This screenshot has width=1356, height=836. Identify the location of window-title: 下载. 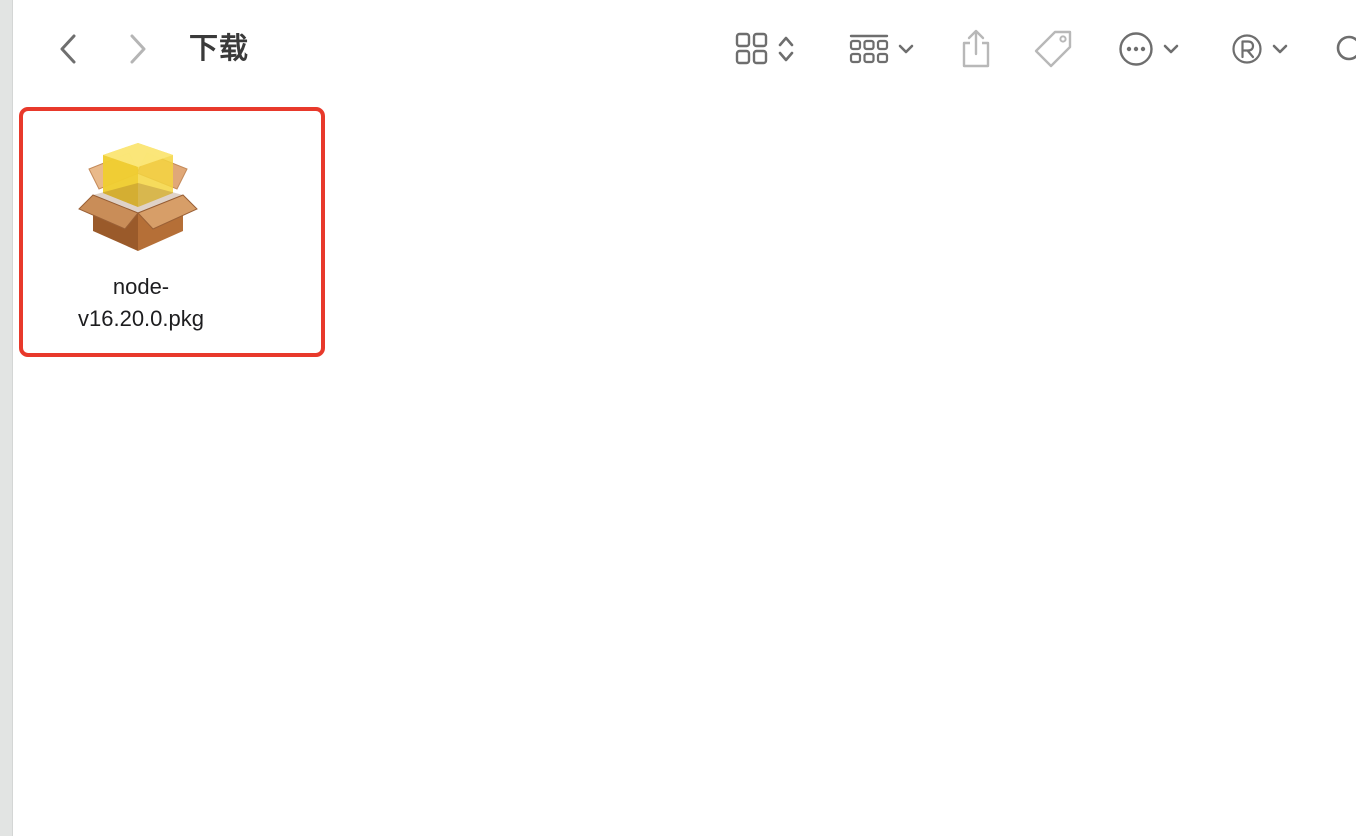
(219, 48).